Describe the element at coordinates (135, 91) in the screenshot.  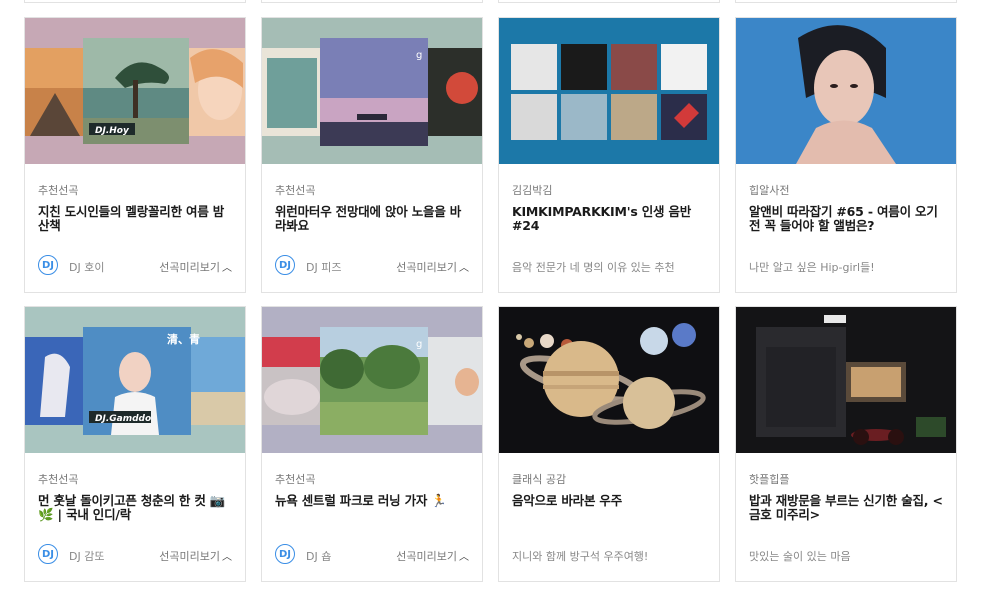
I see `card-thumbnail: DJ.Hoy` at that location.